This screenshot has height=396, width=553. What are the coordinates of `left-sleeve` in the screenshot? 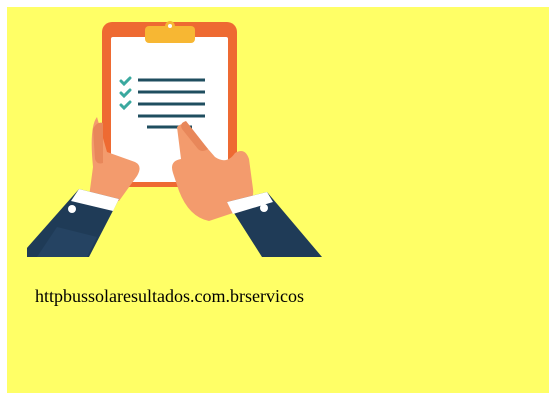 It's located at (73, 223).